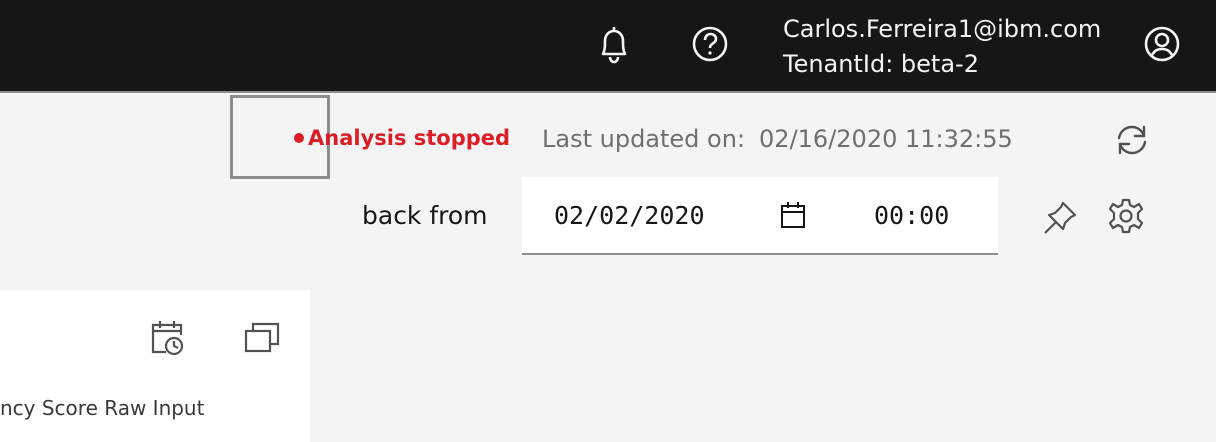  What do you see at coordinates (299, 138) in the screenshot?
I see `status-dot-icon` at bounding box center [299, 138].